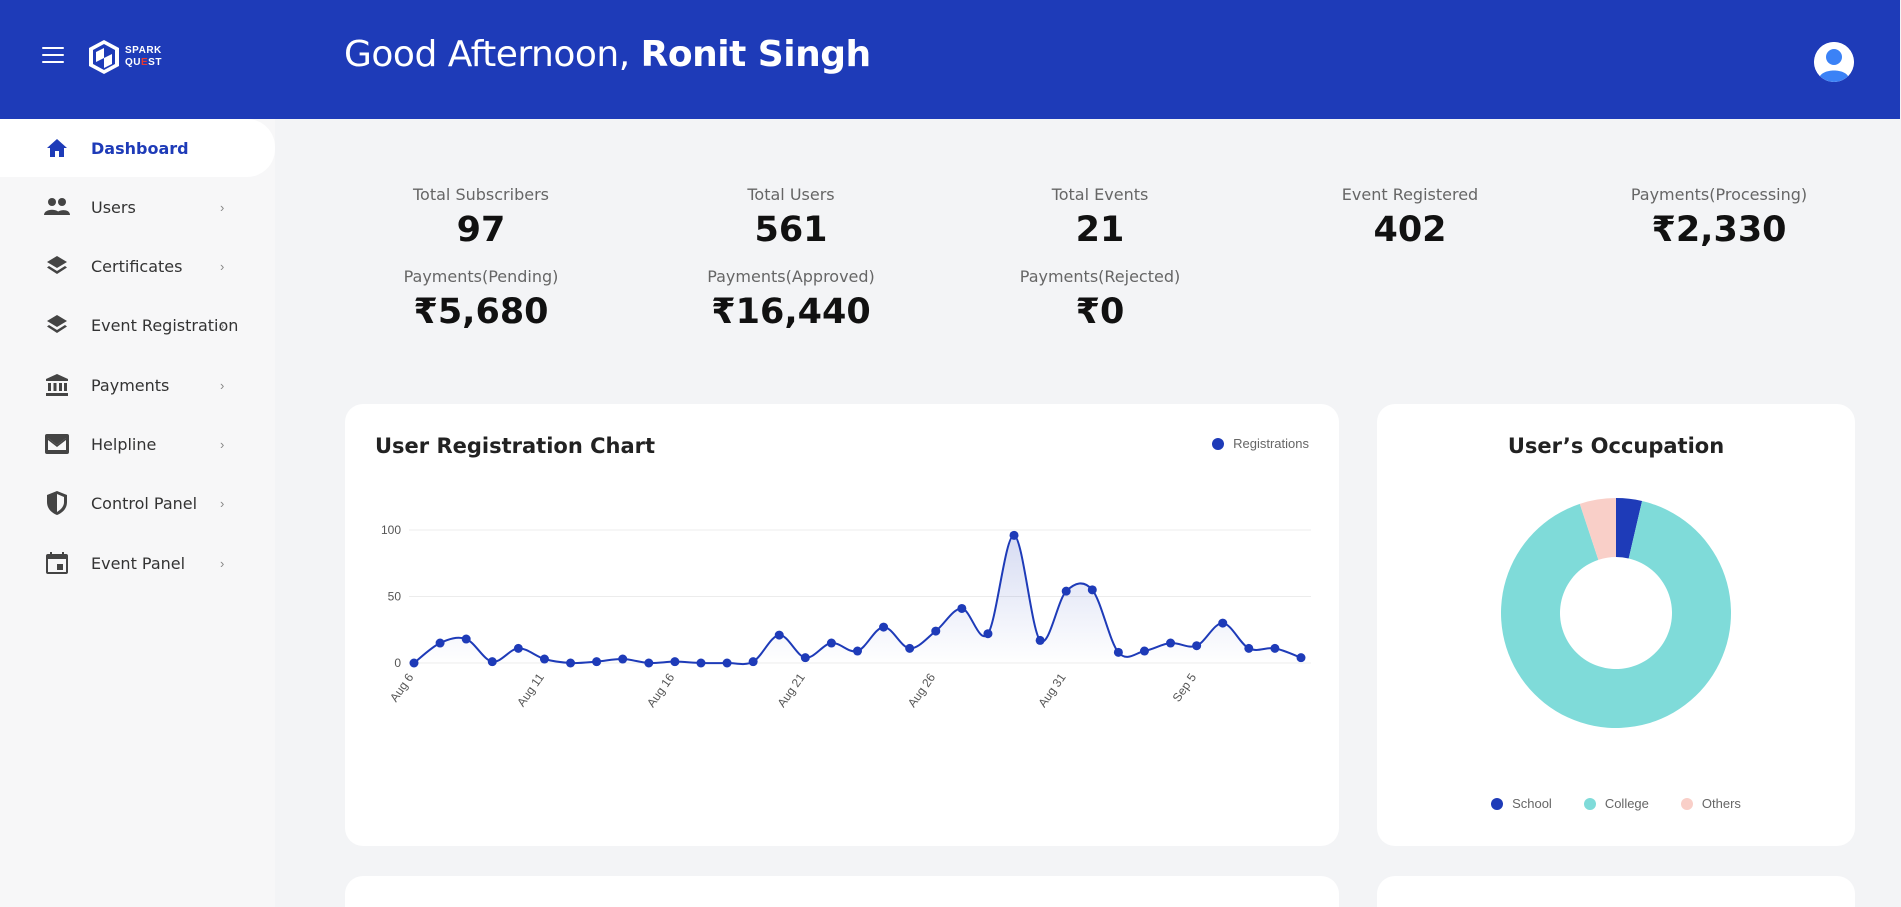  What do you see at coordinates (791, 276) in the screenshot?
I see `stat-label: Payments(Approved)` at bounding box center [791, 276].